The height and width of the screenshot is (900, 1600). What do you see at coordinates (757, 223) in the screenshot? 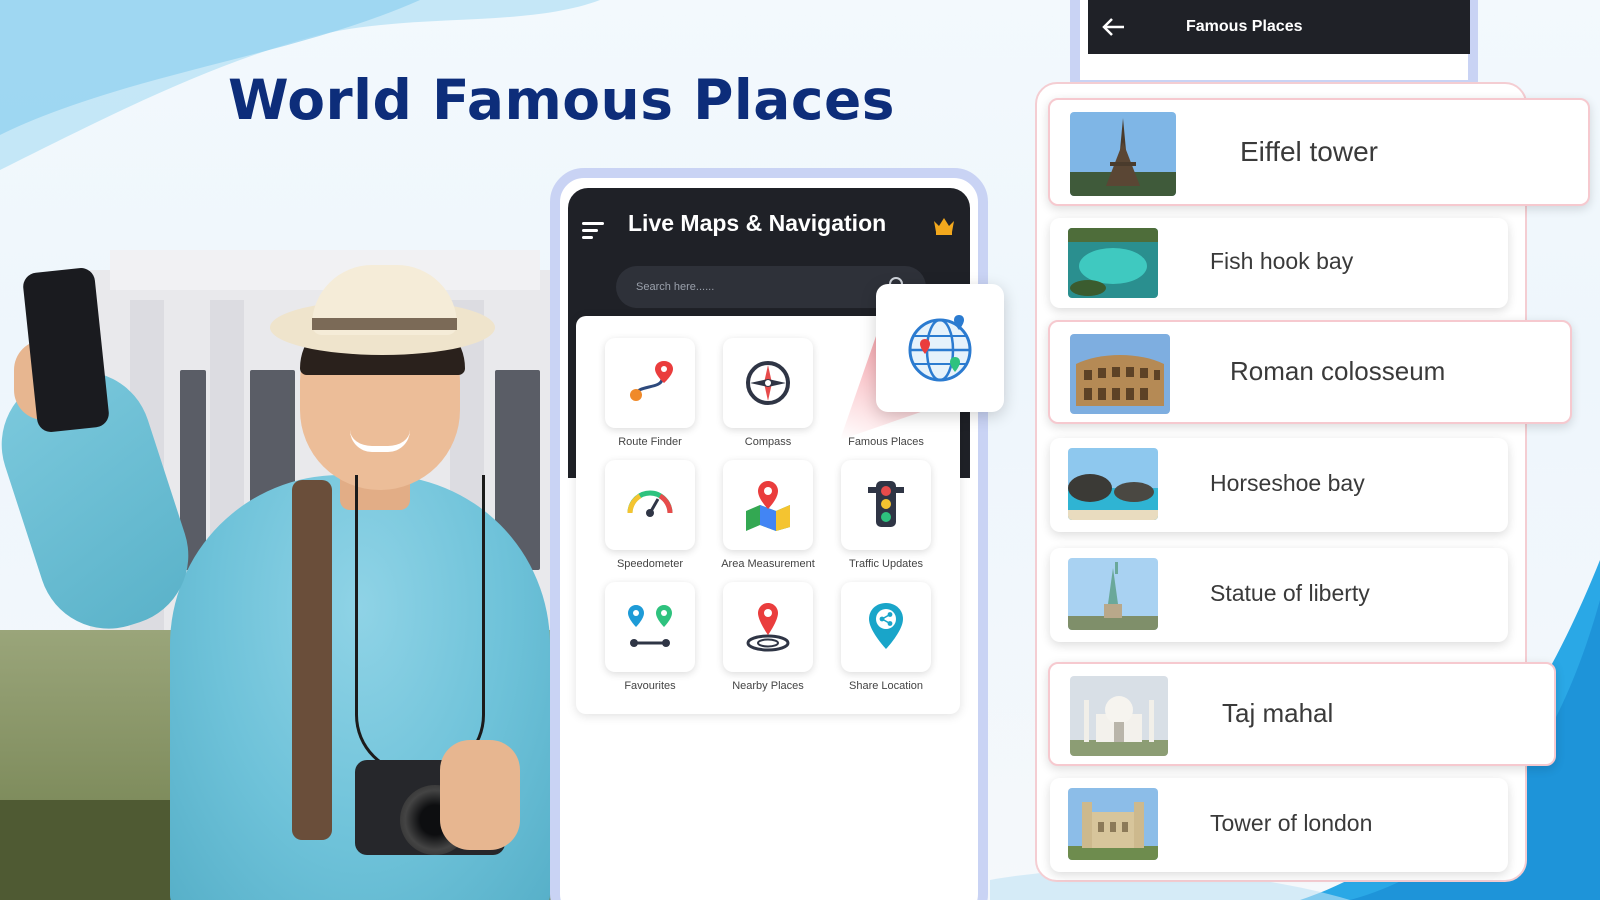
I see `app-title: Live Maps & Navigation` at bounding box center [757, 223].